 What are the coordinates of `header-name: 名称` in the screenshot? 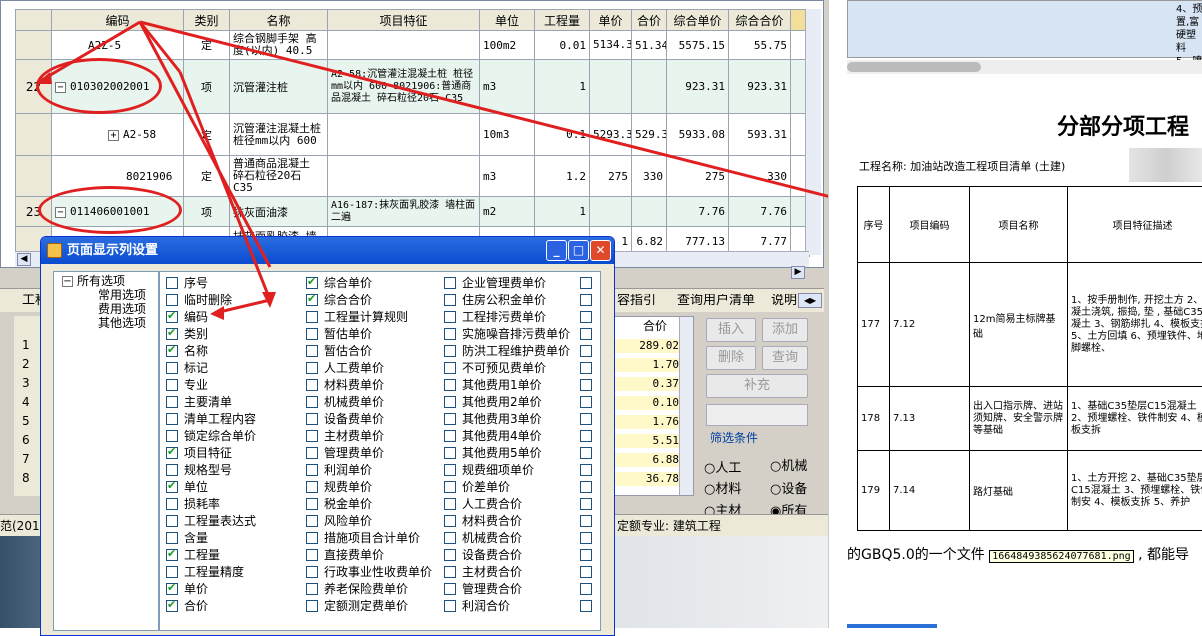 It's located at (279, 20).